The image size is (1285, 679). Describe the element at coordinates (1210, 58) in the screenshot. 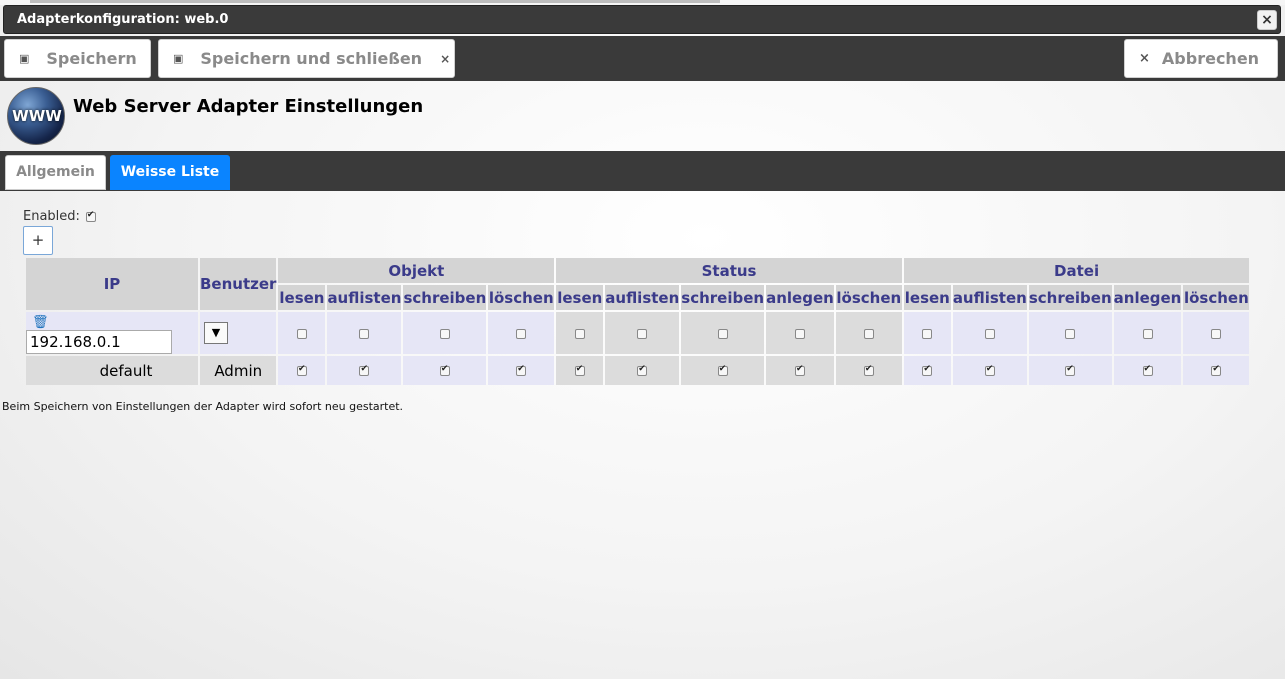

I see `cancel-button-label: Abbrechen` at that location.